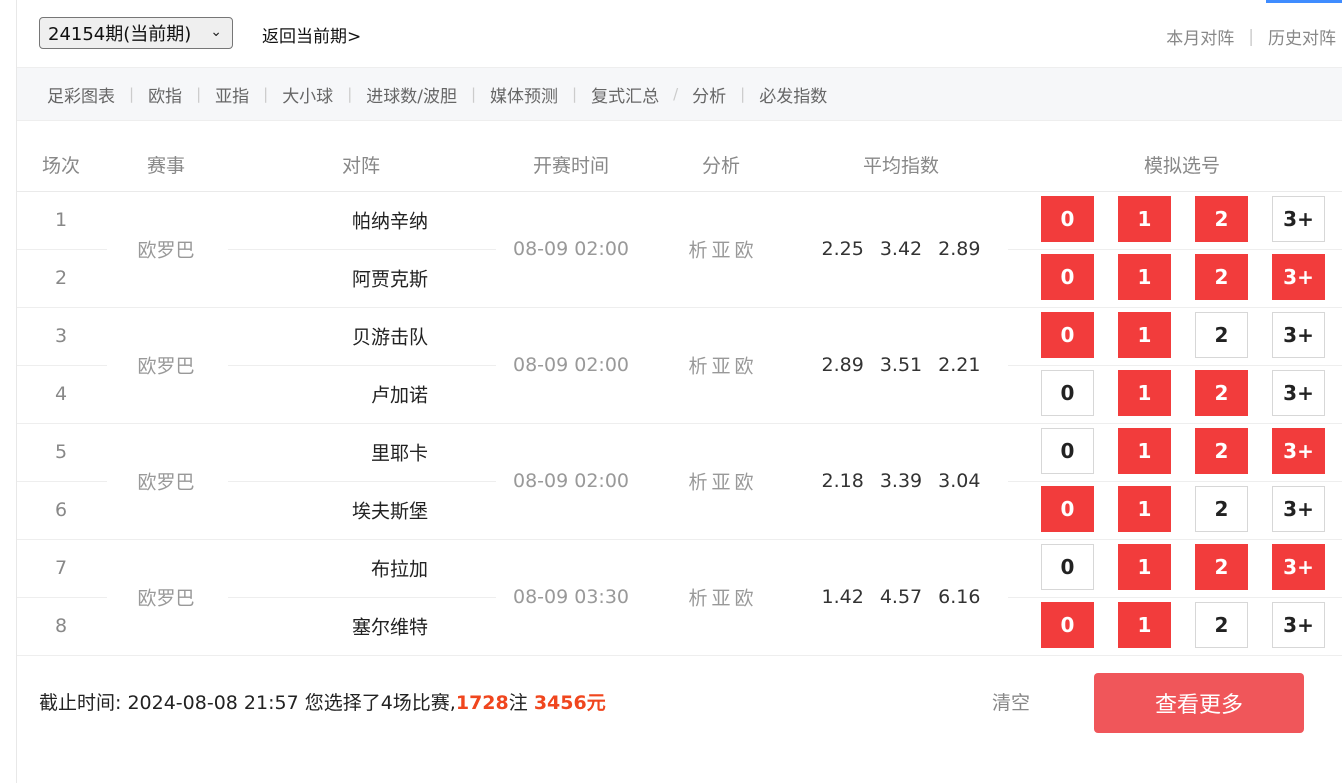  Describe the element at coordinates (1302, 36) in the screenshot. I see `history-link: 历史对阵` at that location.